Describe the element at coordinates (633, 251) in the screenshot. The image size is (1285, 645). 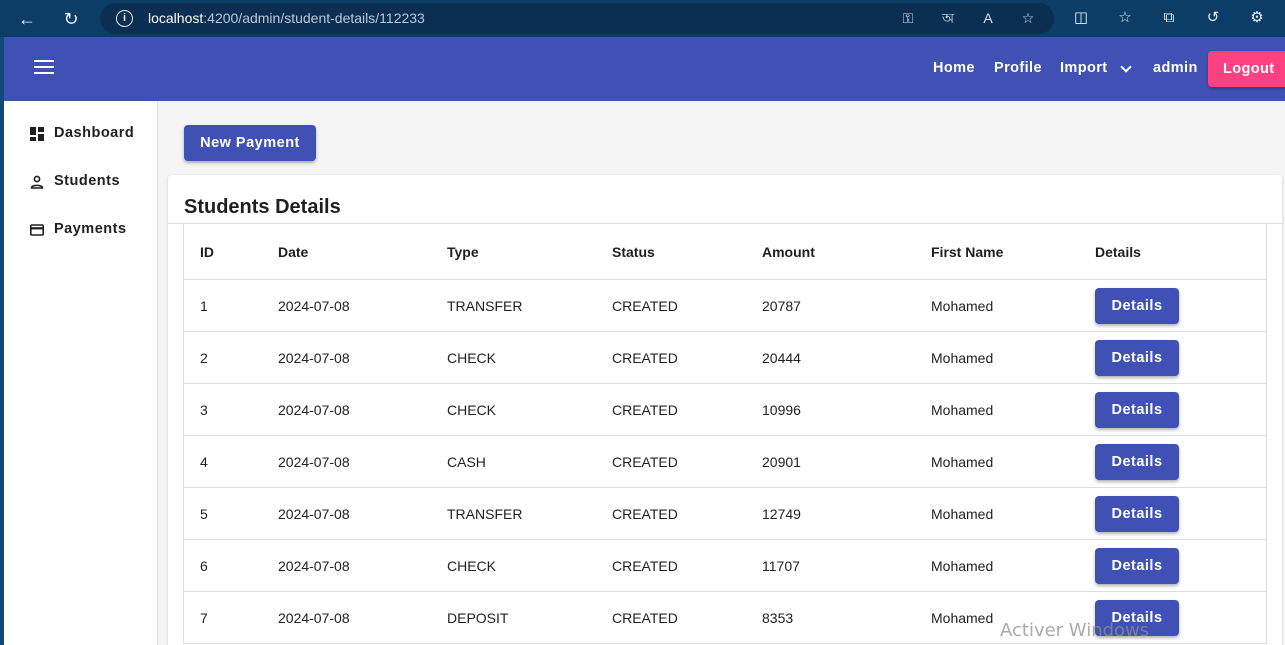
I see `column-header-status: Status` at that location.